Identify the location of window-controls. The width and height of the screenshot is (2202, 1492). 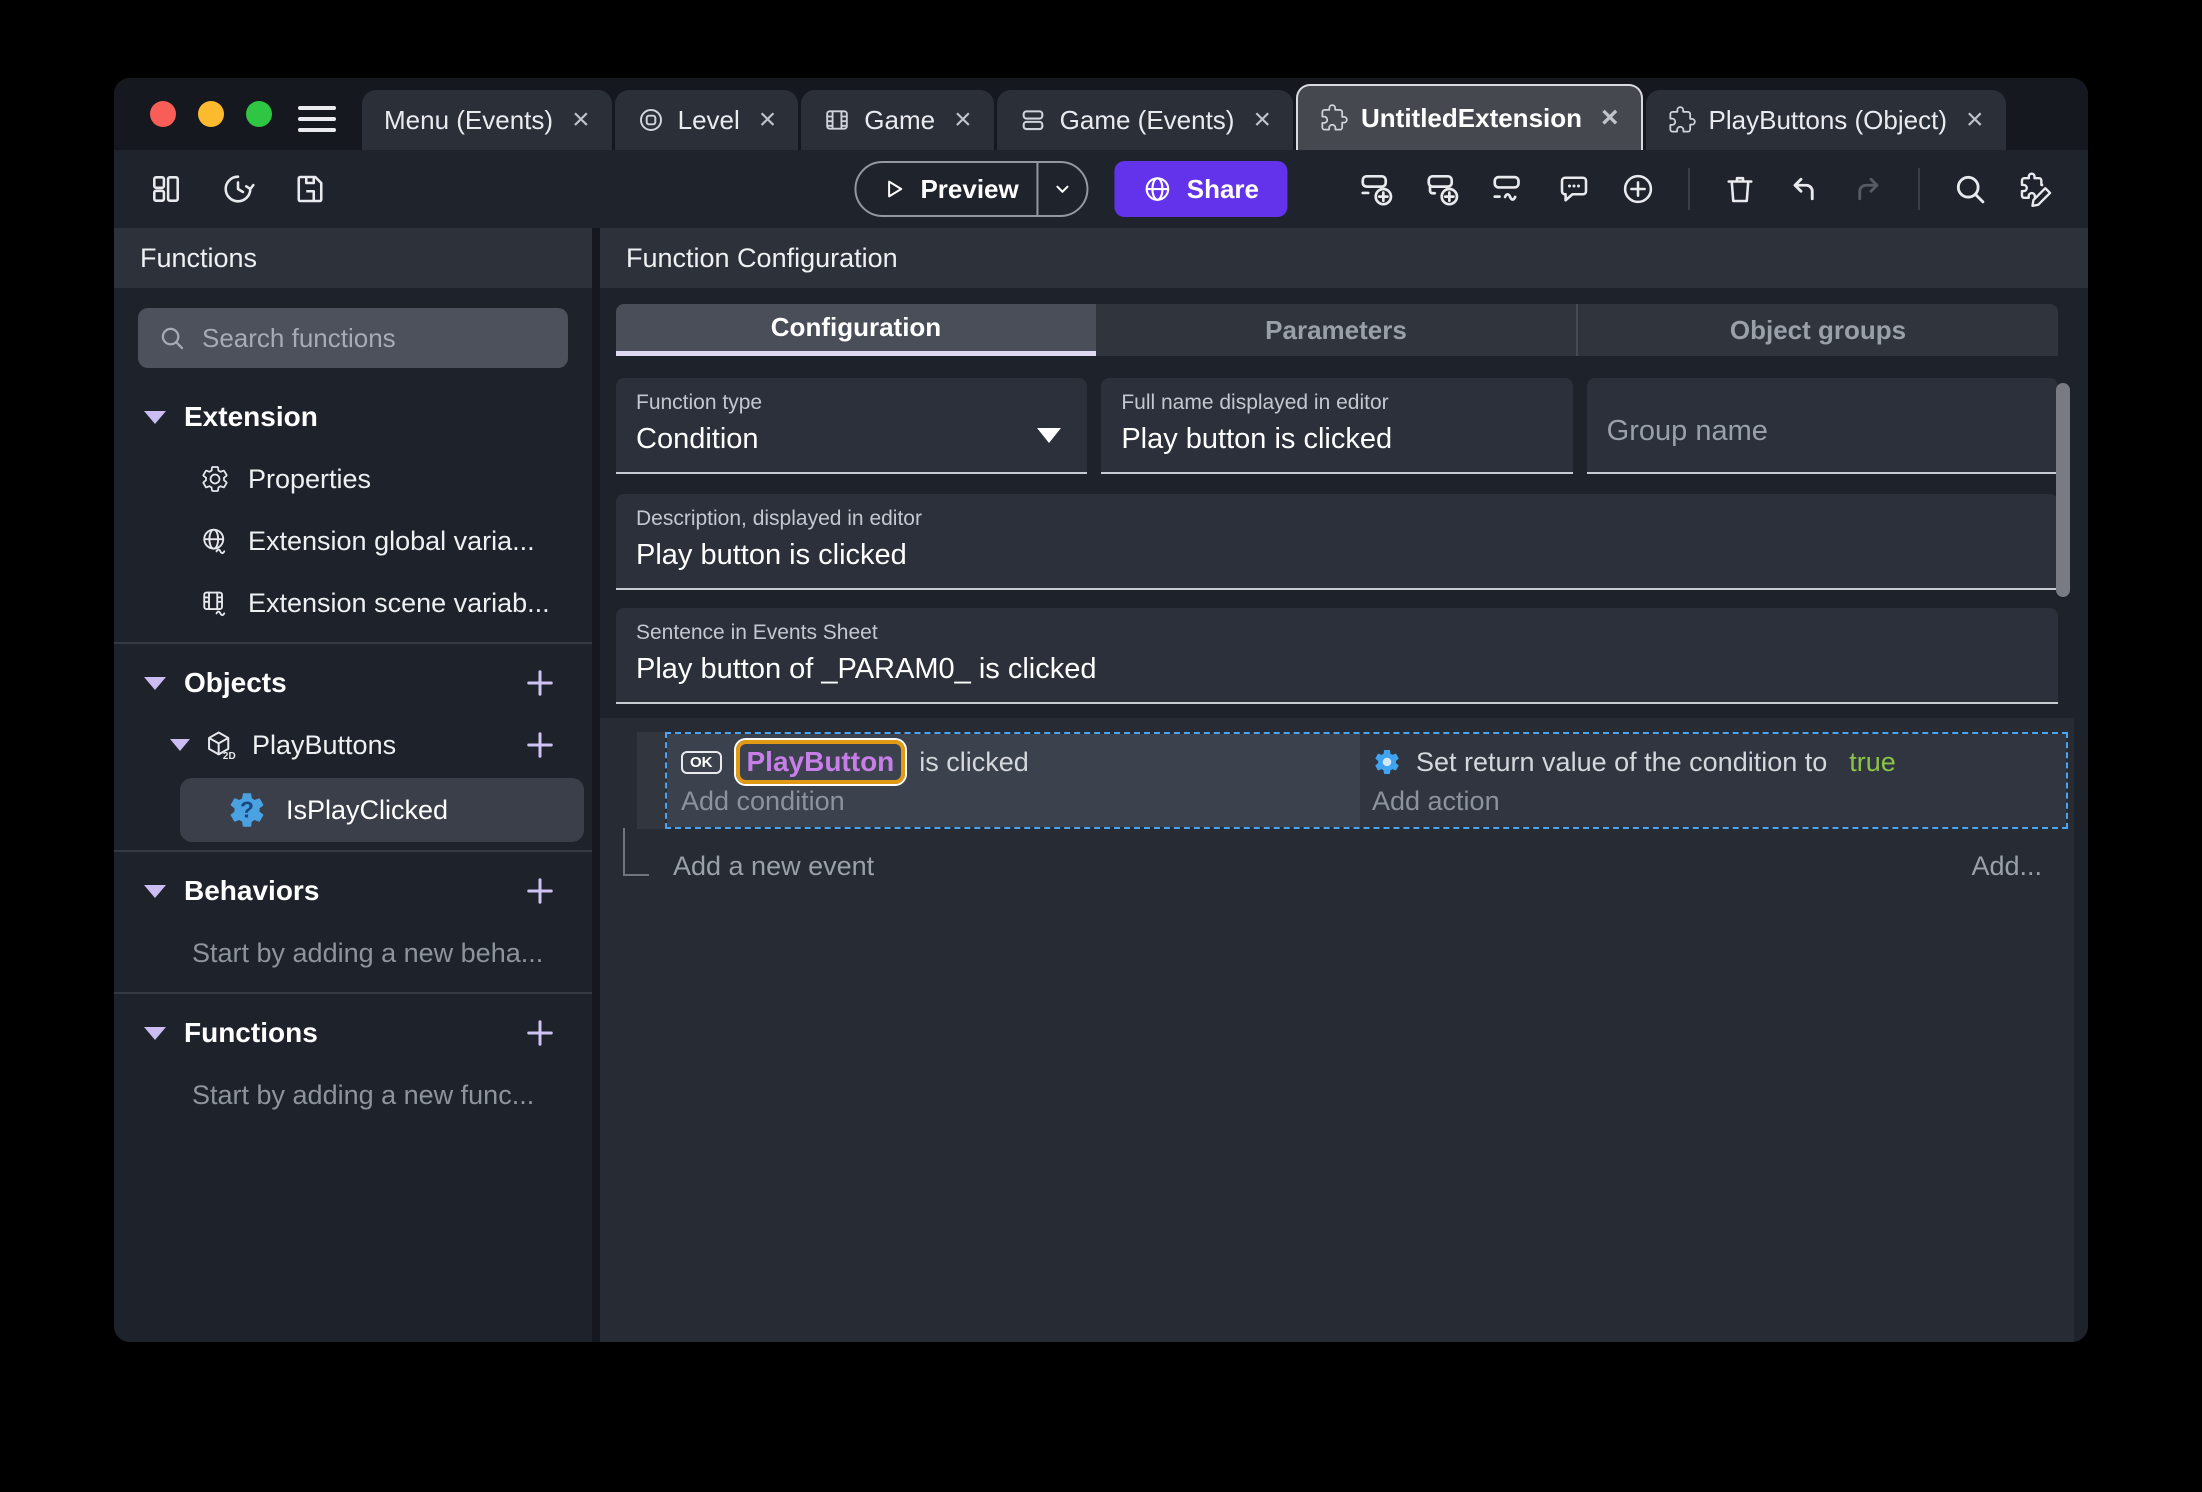
(211, 114).